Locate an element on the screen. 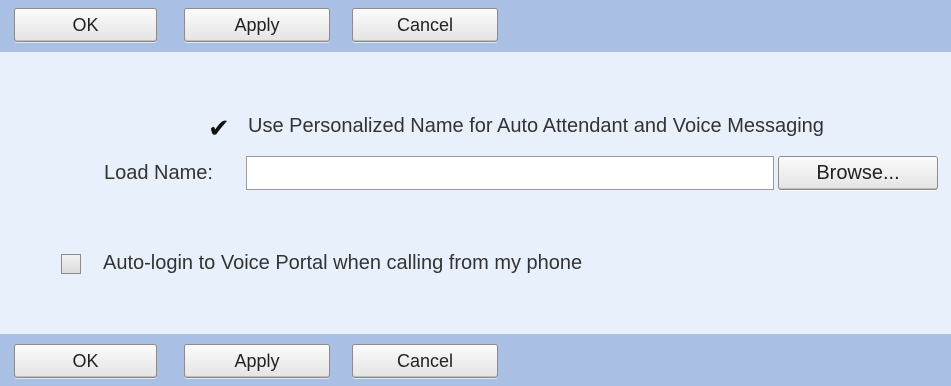  cancel-button-top: Cancel is located at coordinates (425, 25).